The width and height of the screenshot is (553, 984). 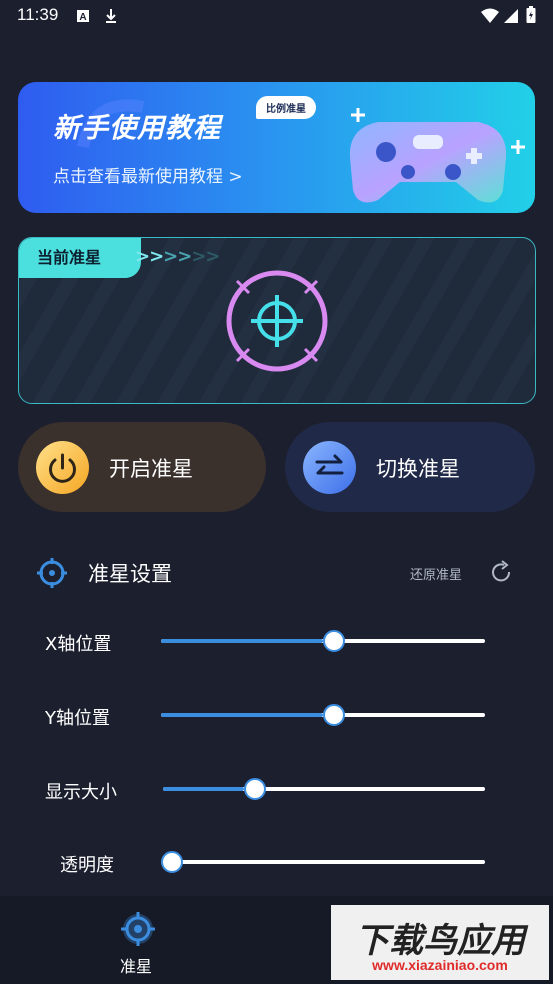 What do you see at coordinates (501, 572) in the screenshot?
I see `refresh-icon` at bounding box center [501, 572].